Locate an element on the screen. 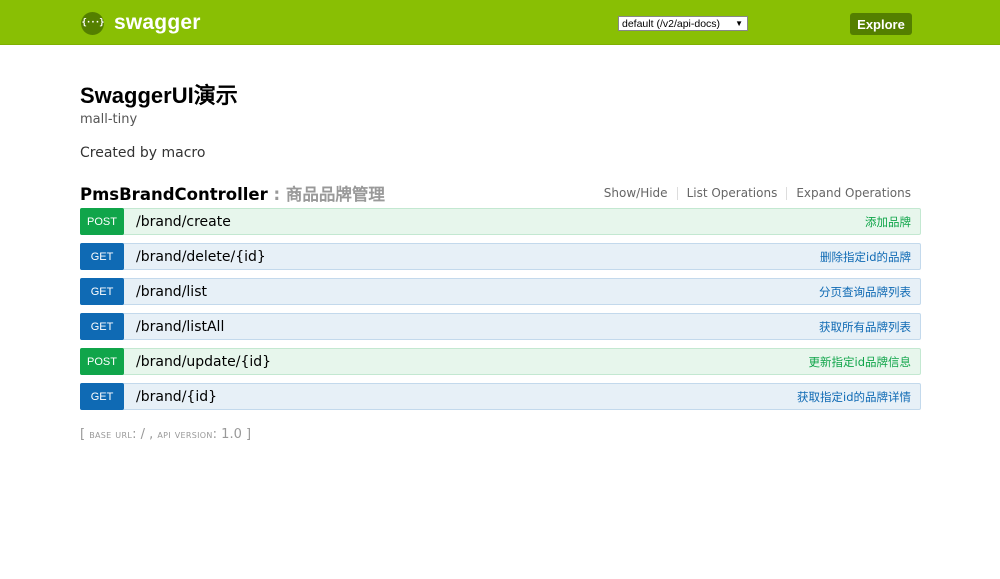 The image size is (1000, 579). endpoint-path: /brand/{id} is located at coordinates (176, 397).